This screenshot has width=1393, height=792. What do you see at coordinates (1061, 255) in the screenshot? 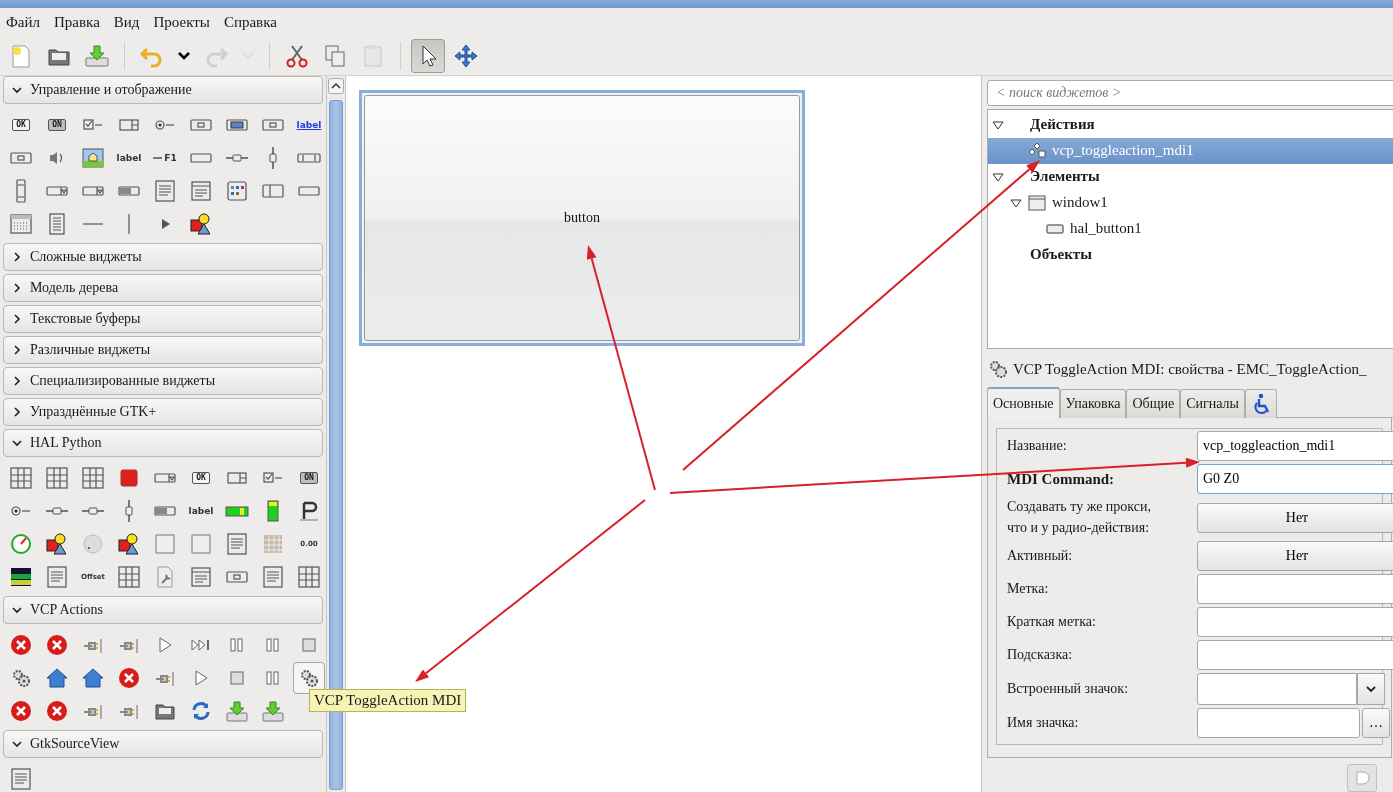
I see `tree-label: Объекты` at bounding box center [1061, 255].